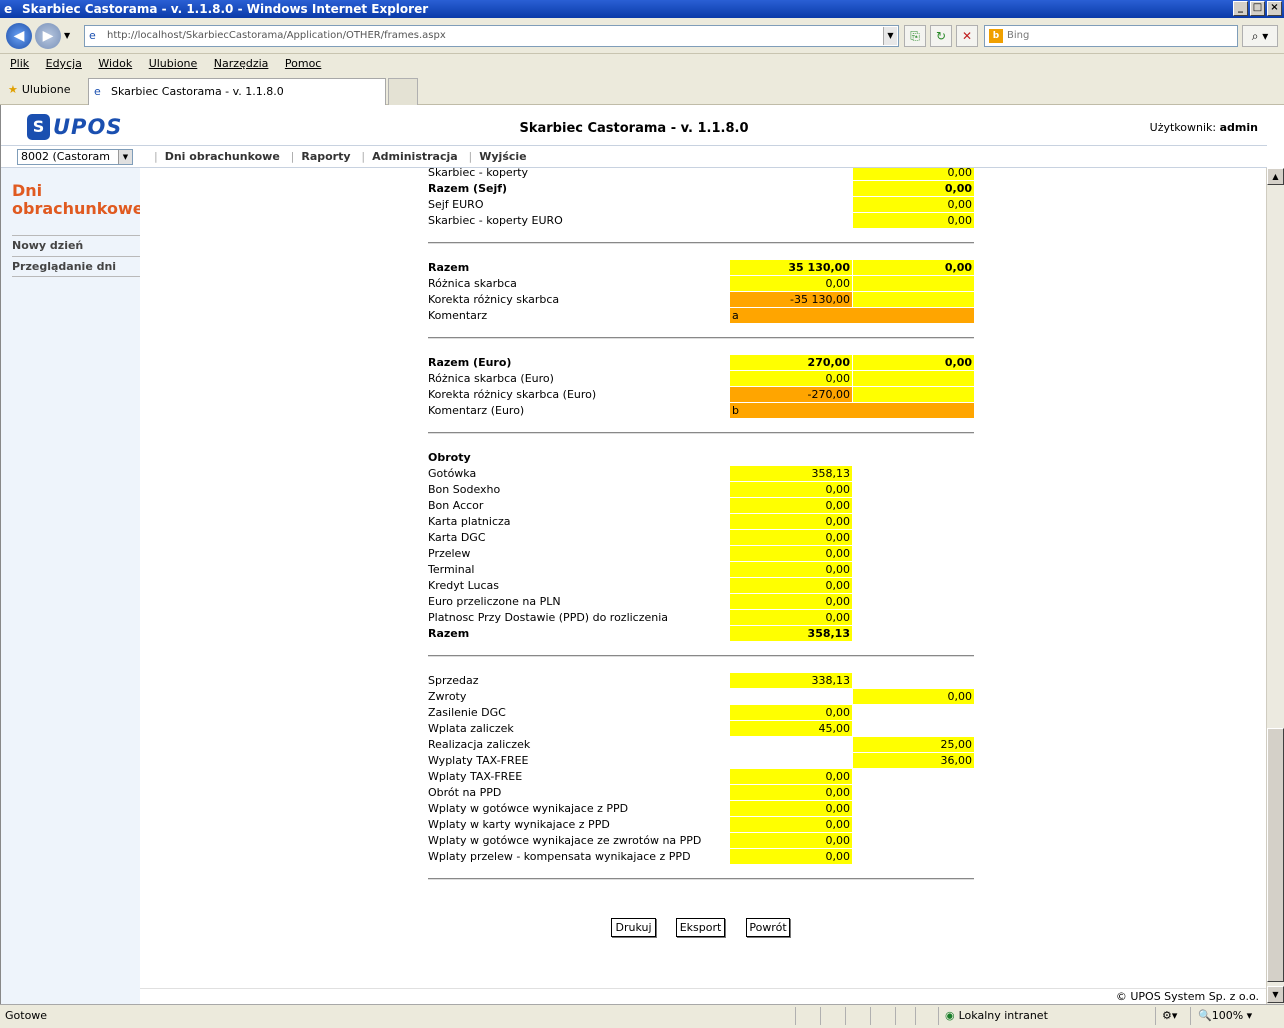 The height and width of the screenshot is (1028, 1284). Describe the element at coordinates (173, 63) in the screenshot. I see `menu-favorites: Ulubione` at that location.